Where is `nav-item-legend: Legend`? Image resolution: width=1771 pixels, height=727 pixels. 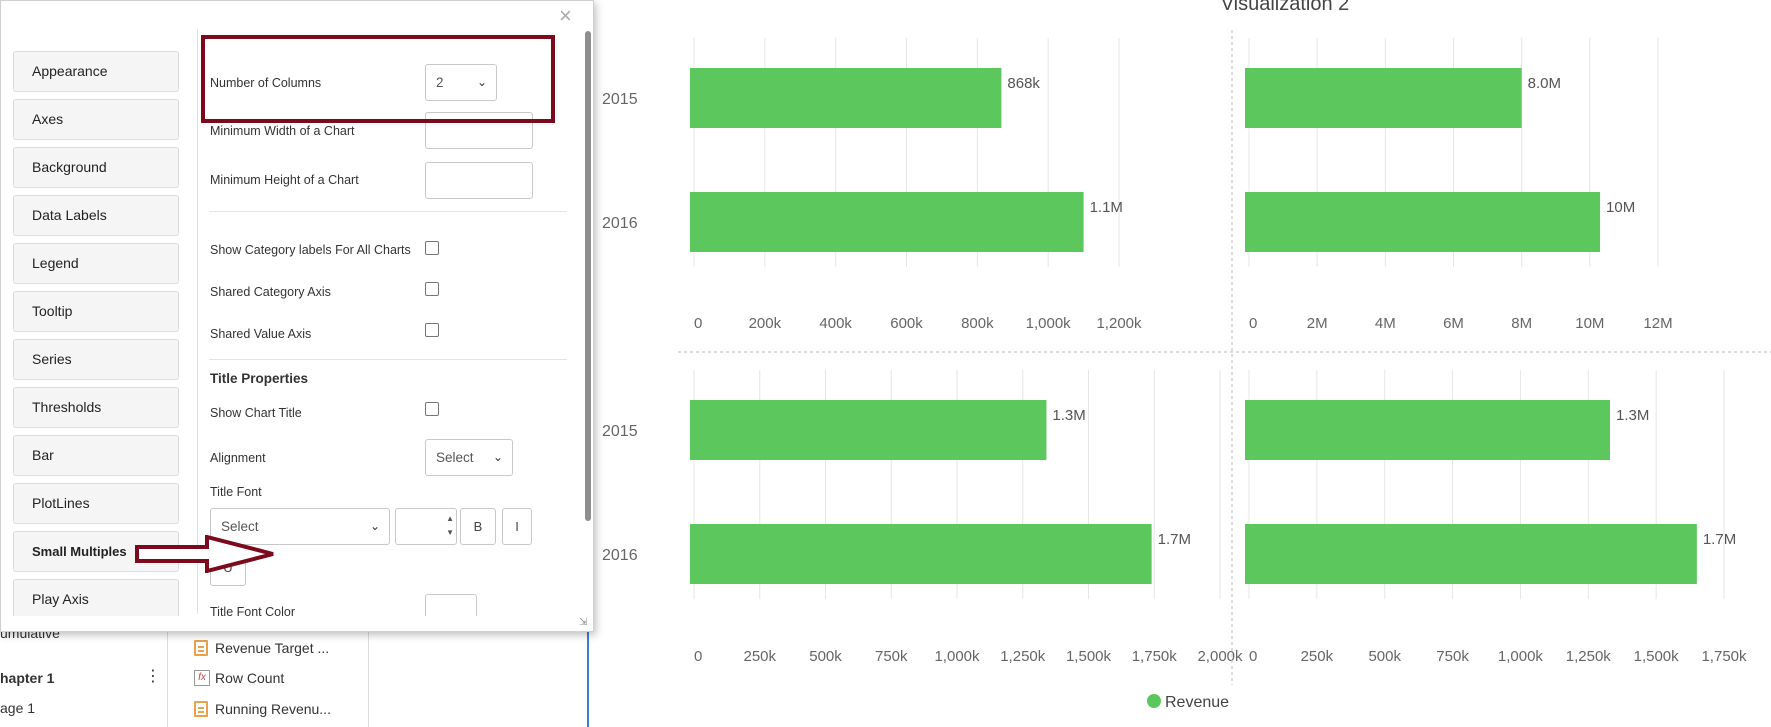 nav-item-legend: Legend is located at coordinates (96, 263).